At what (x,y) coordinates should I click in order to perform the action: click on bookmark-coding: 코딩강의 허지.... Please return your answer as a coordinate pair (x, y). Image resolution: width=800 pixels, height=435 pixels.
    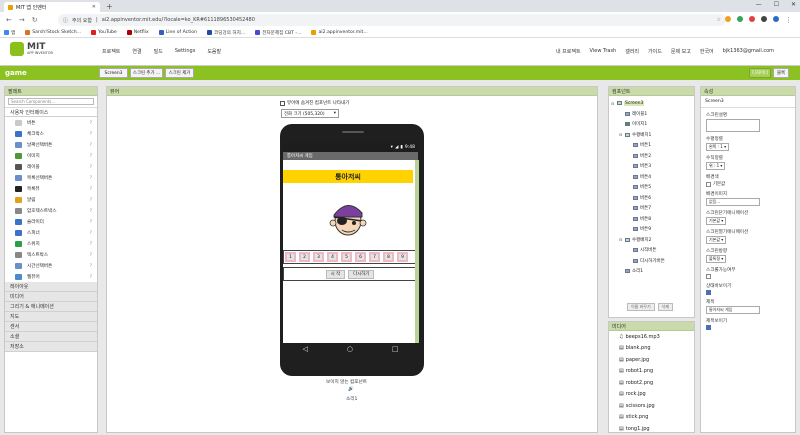
    Looking at the image, I should click on (226, 33).